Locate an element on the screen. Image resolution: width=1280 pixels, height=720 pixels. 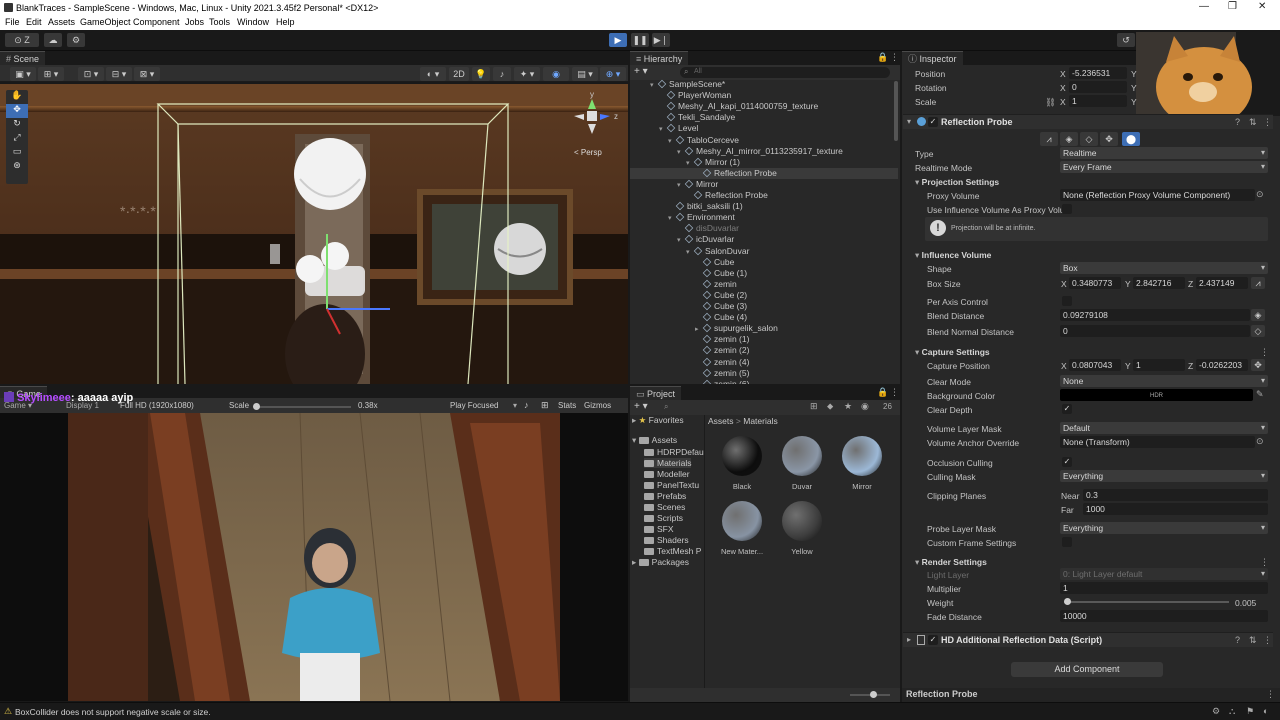
hierarchy-row: zemin (4) is located at coordinates (764, 362).